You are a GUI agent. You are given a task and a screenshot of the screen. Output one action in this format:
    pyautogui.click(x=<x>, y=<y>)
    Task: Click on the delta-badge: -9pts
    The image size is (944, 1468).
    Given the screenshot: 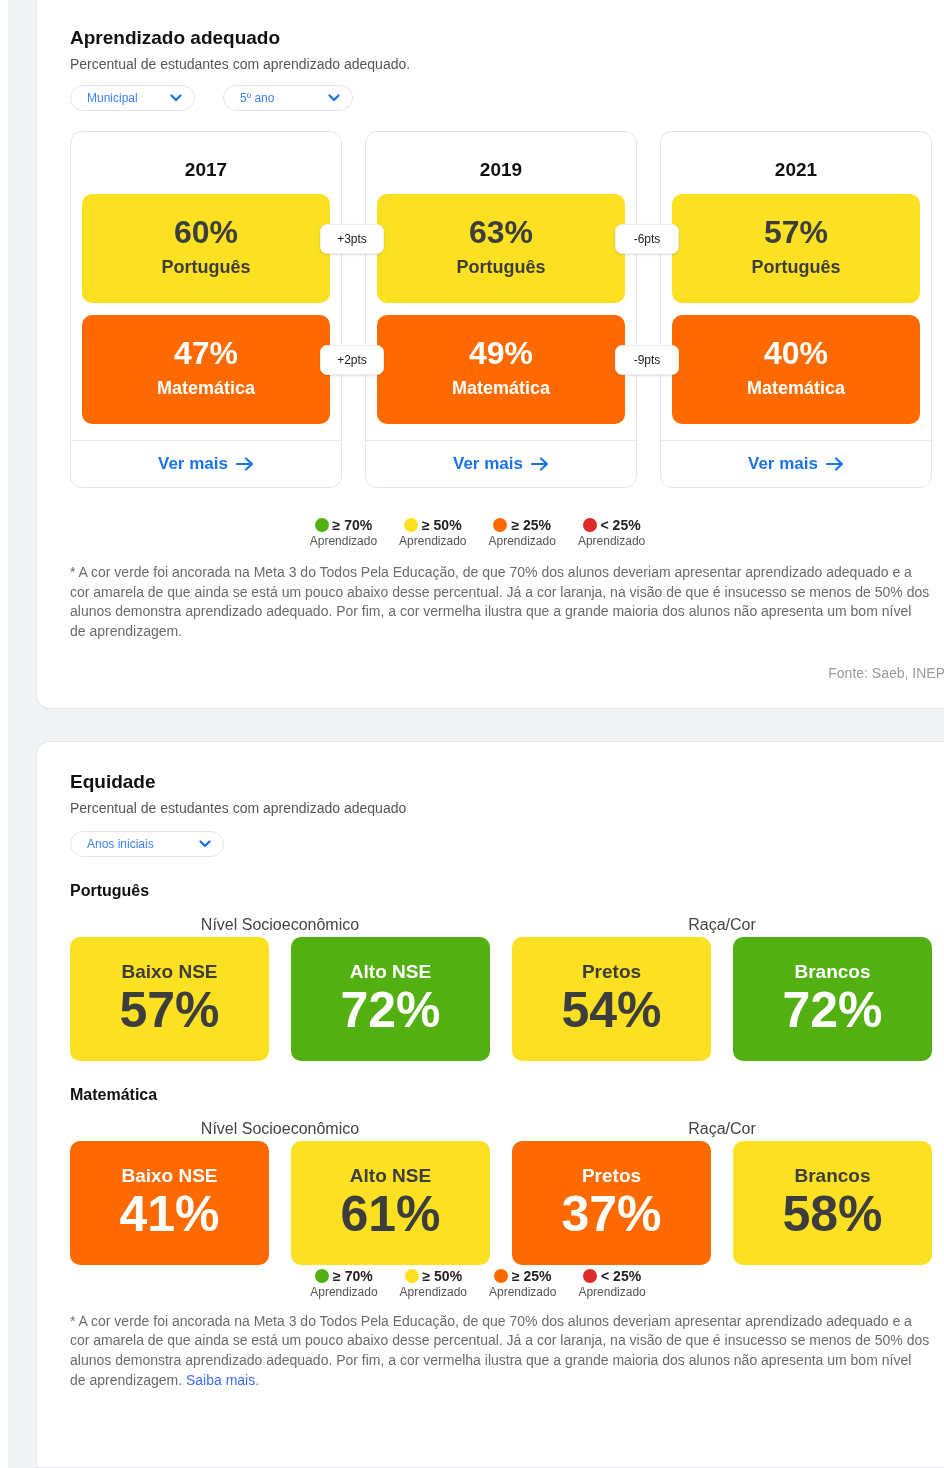 What is the action you would take?
    pyautogui.click(x=647, y=359)
    